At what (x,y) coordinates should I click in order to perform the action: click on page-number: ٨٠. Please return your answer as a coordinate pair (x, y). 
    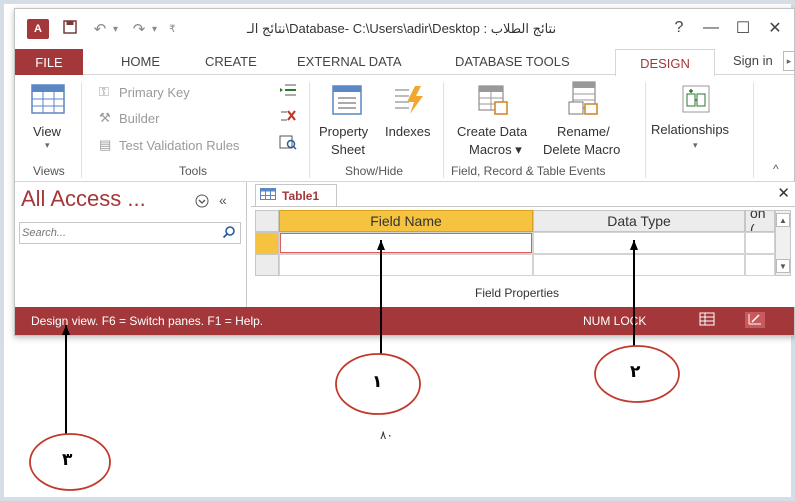
    Looking at the image, I should click on (386, 435).